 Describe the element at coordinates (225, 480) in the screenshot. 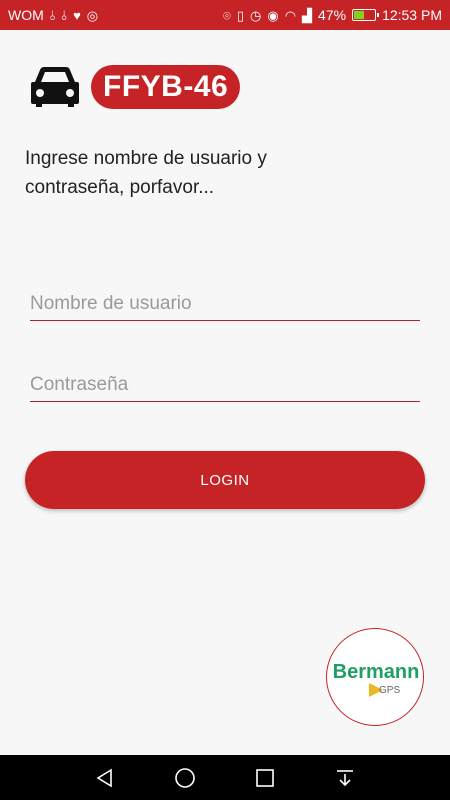

I see `login-button: LOGIN` at that location.